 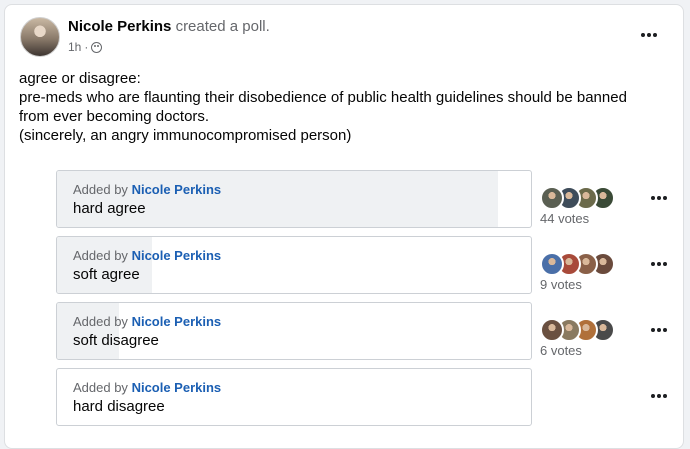 I want to click on post-meta: 1h ·, so click(x=85, y=47).